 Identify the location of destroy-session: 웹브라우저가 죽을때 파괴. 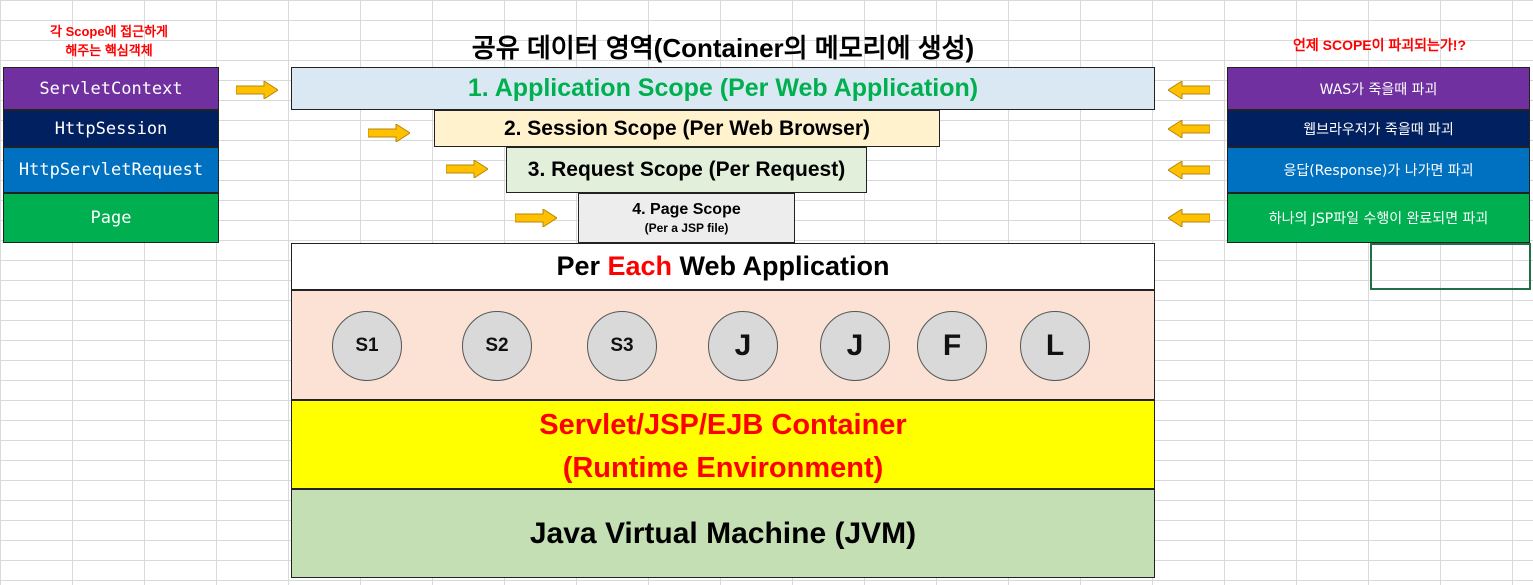
(1378, 128).